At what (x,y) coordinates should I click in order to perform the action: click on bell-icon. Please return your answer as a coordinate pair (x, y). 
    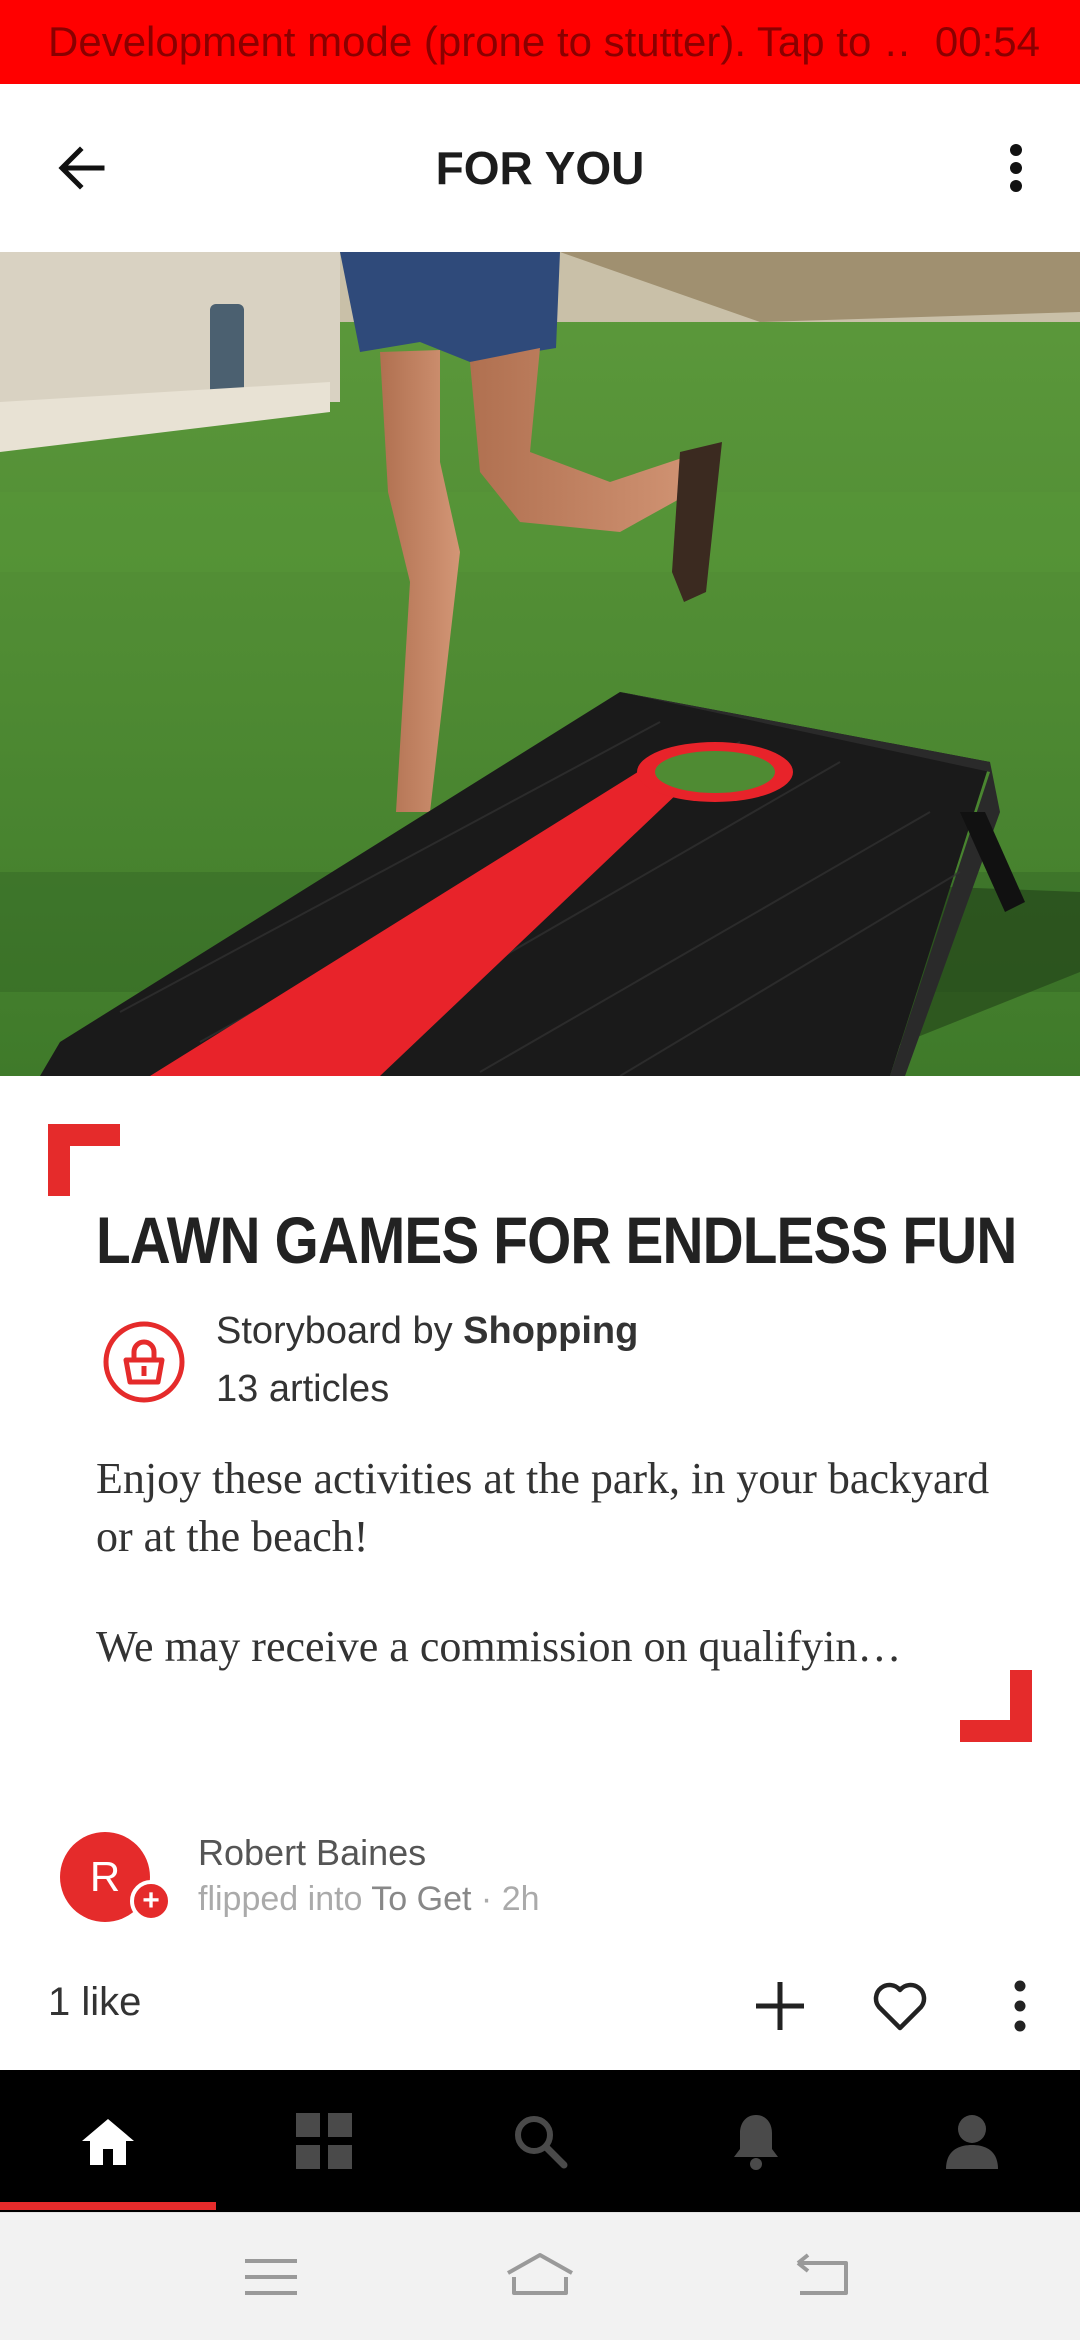
    Looking at the image, I should click on (756, 2142).